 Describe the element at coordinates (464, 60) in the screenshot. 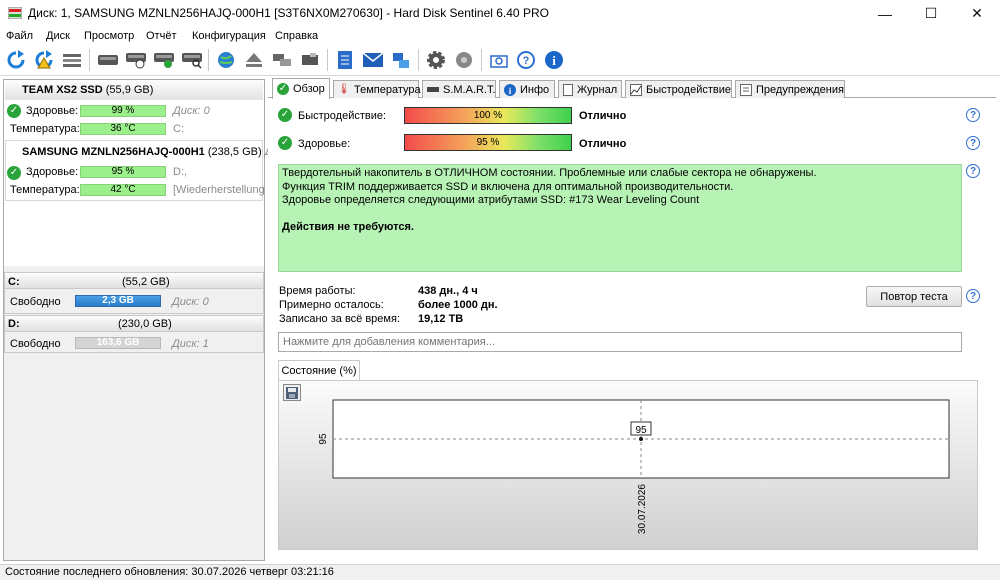

I see `sound-icon` at that location.